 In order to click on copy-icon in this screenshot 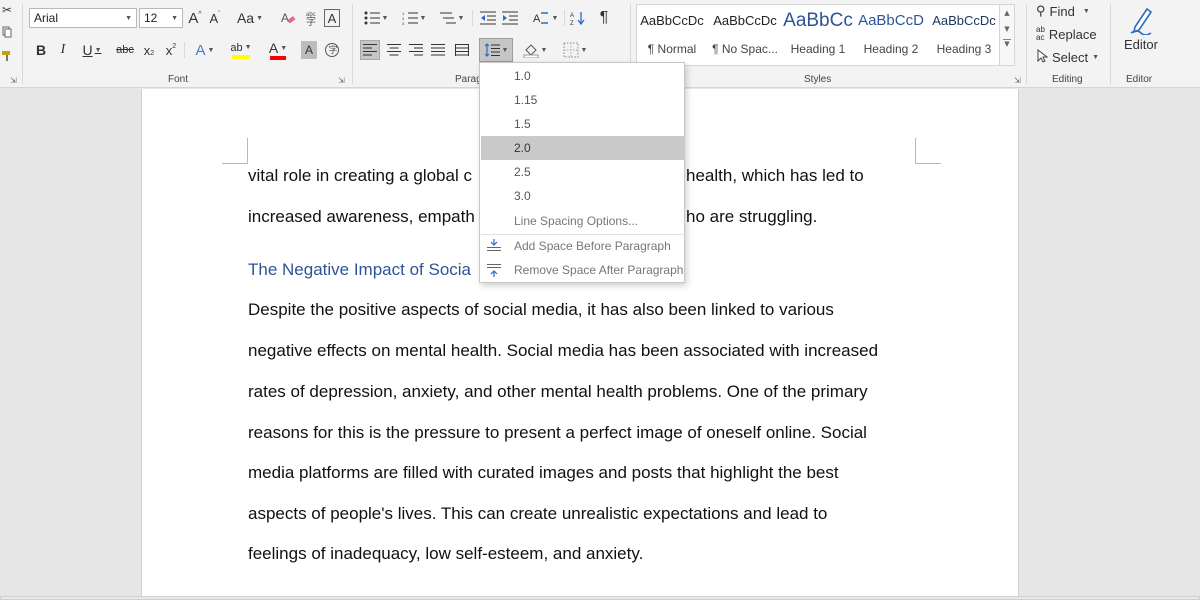, I will do `click(7, 32)`.